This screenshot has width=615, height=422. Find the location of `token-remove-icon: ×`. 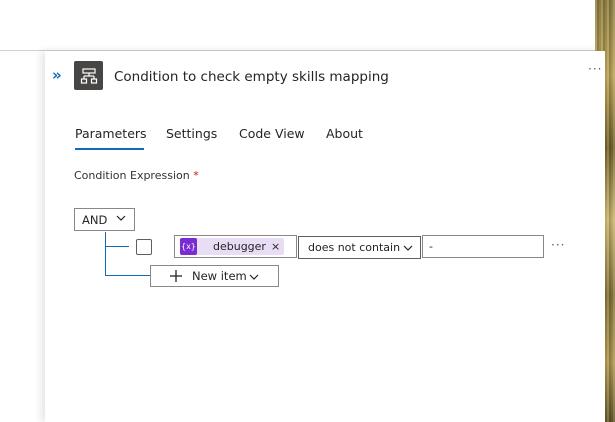

token-remove-icon: × is located at coordinates (275, 246).